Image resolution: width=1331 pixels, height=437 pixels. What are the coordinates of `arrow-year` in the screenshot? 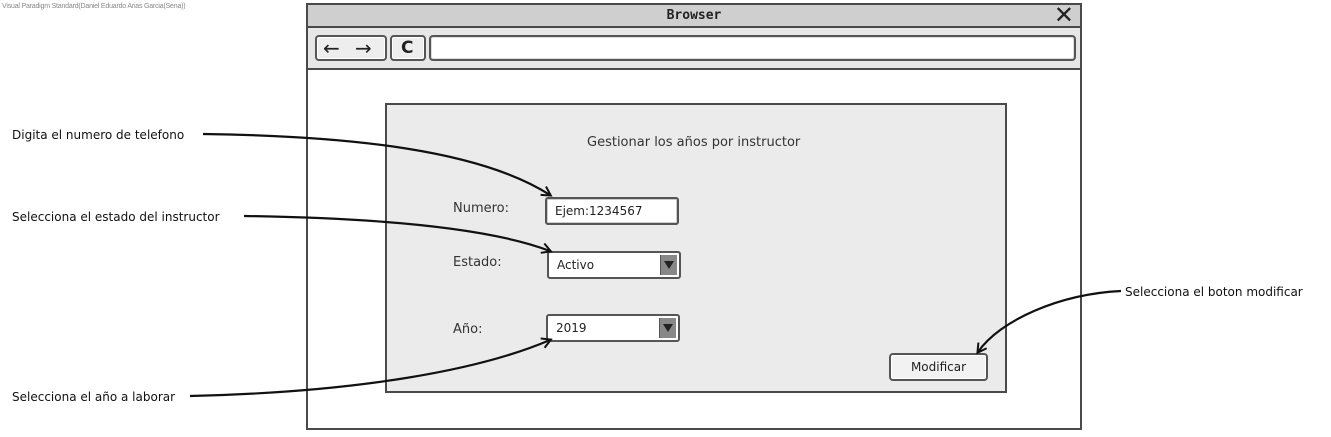 It's located at (369, 369).